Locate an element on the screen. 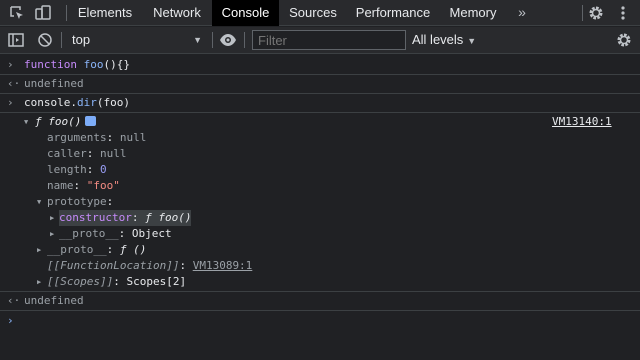  log-levels-dropdown: All levels ▼ is located at coordinates (444, 40).